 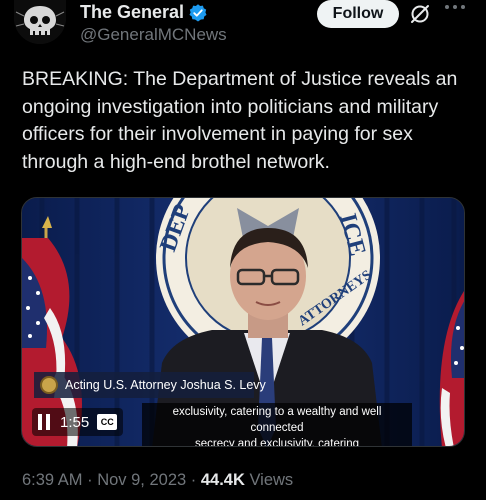 I want to click on skull-logo-icon, so click(x=40, y=22).